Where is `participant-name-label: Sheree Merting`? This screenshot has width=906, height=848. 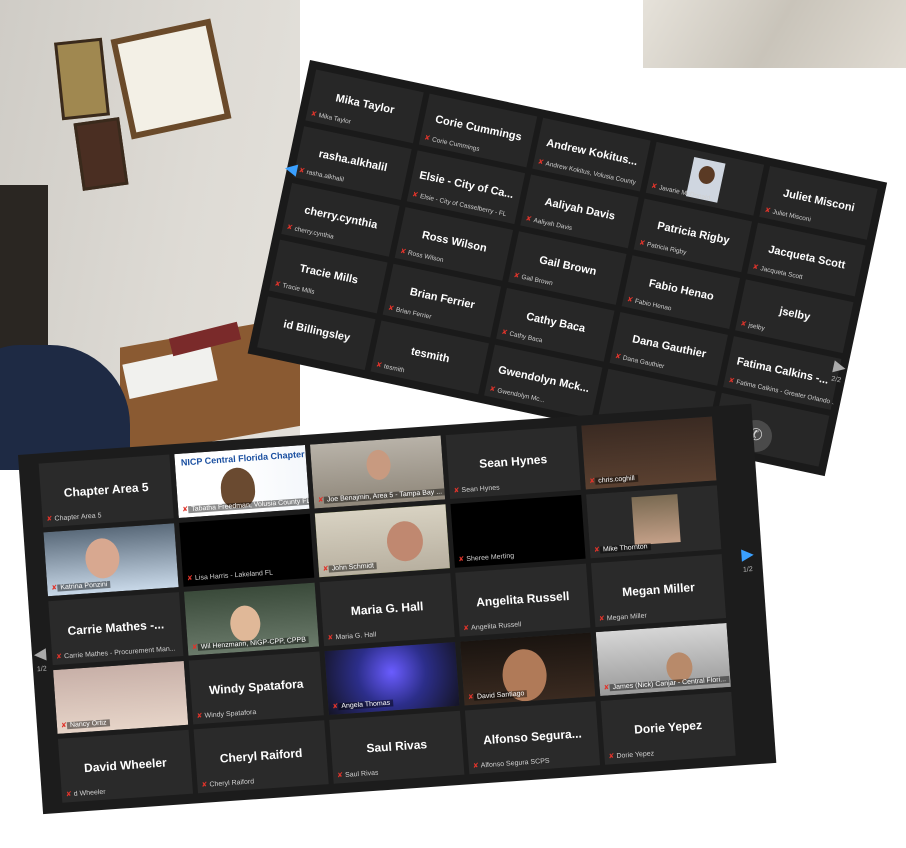 participant-name-label: Sheree Merting is located at coordinates (490, 557).